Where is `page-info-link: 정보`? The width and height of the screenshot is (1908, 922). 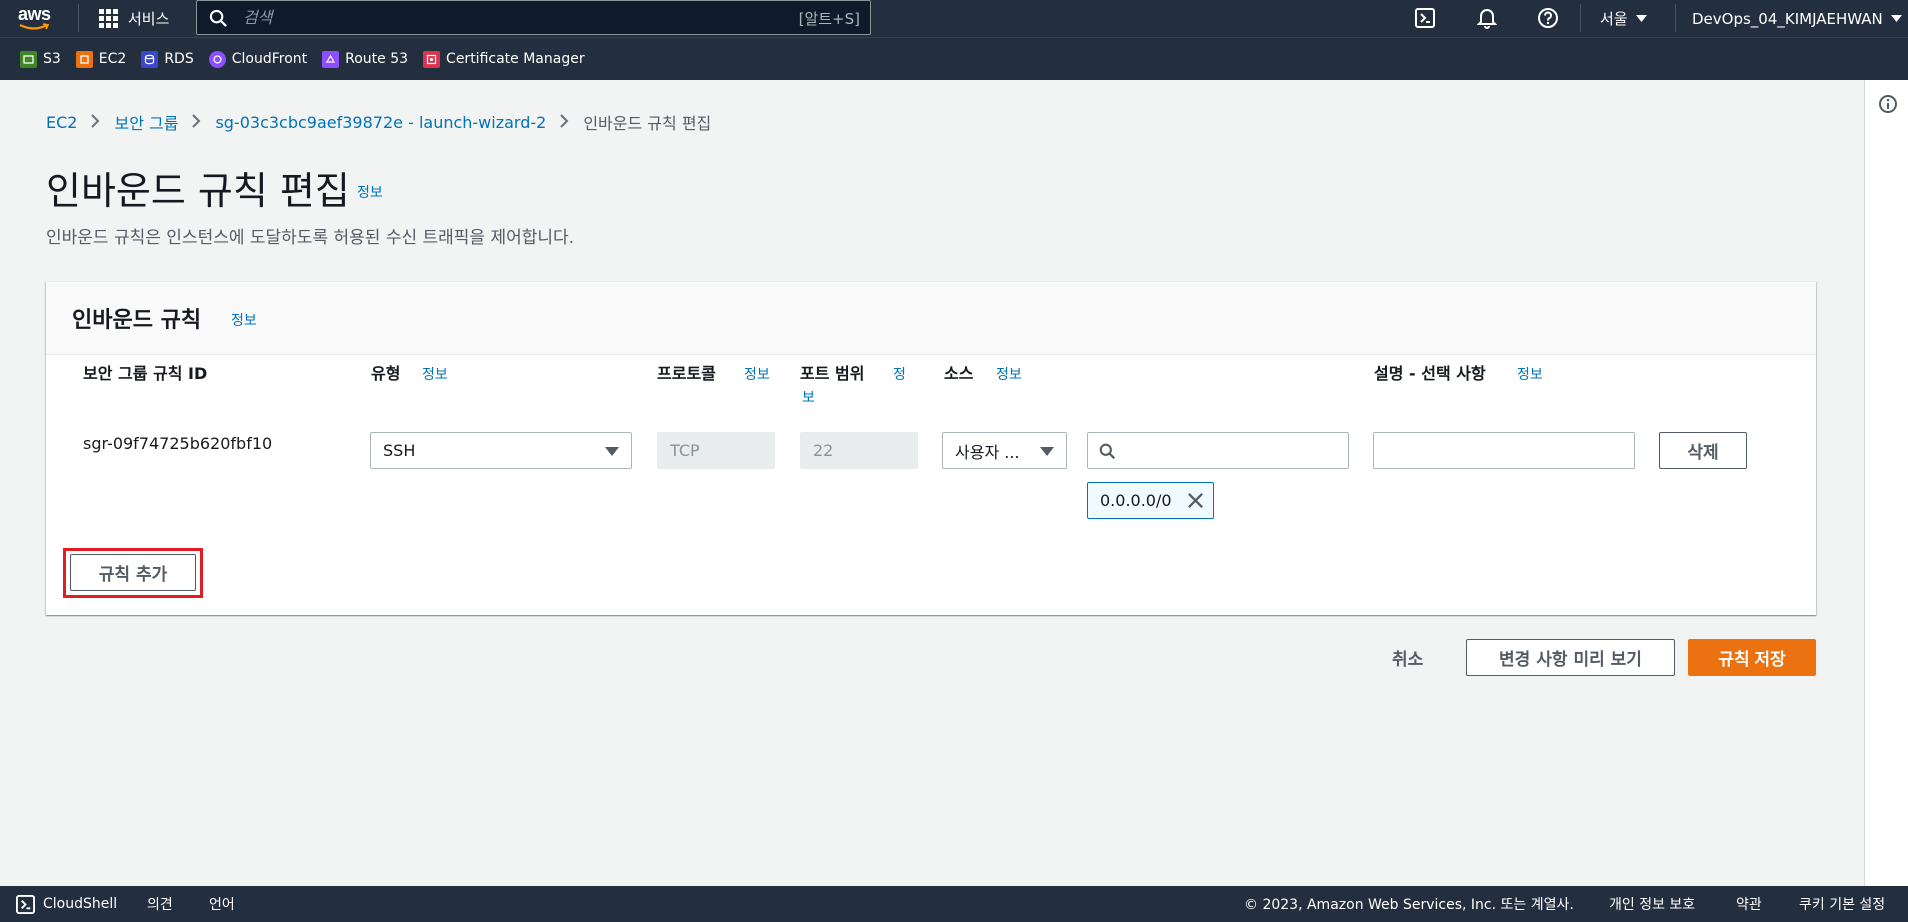
page-info-link: 정보 is located at coordinates (370, 192).